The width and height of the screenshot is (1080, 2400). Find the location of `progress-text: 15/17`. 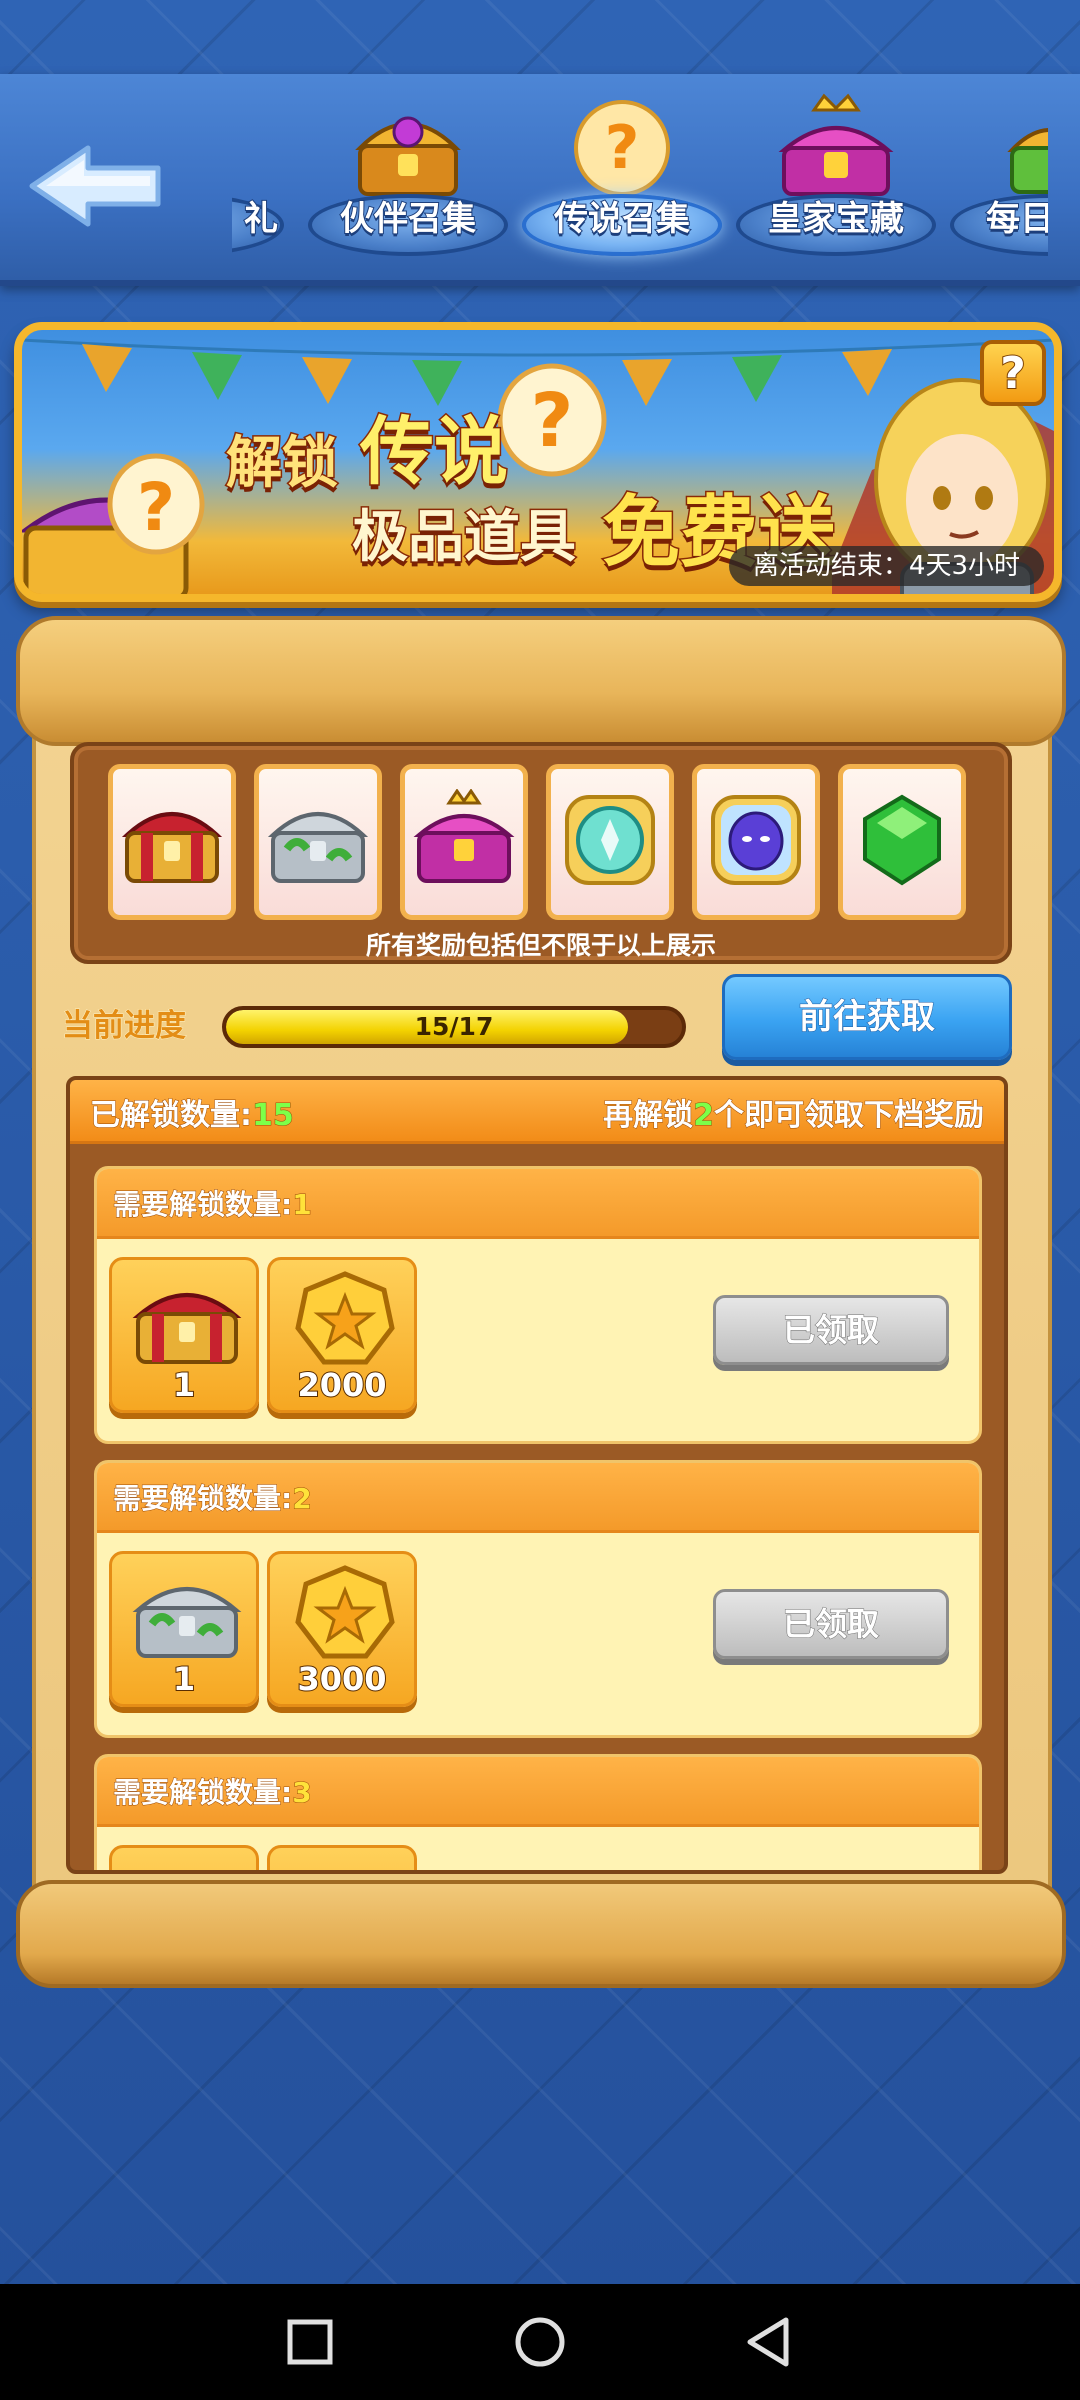

progress-text: 15/17 is located at coordinates (454, 1026).